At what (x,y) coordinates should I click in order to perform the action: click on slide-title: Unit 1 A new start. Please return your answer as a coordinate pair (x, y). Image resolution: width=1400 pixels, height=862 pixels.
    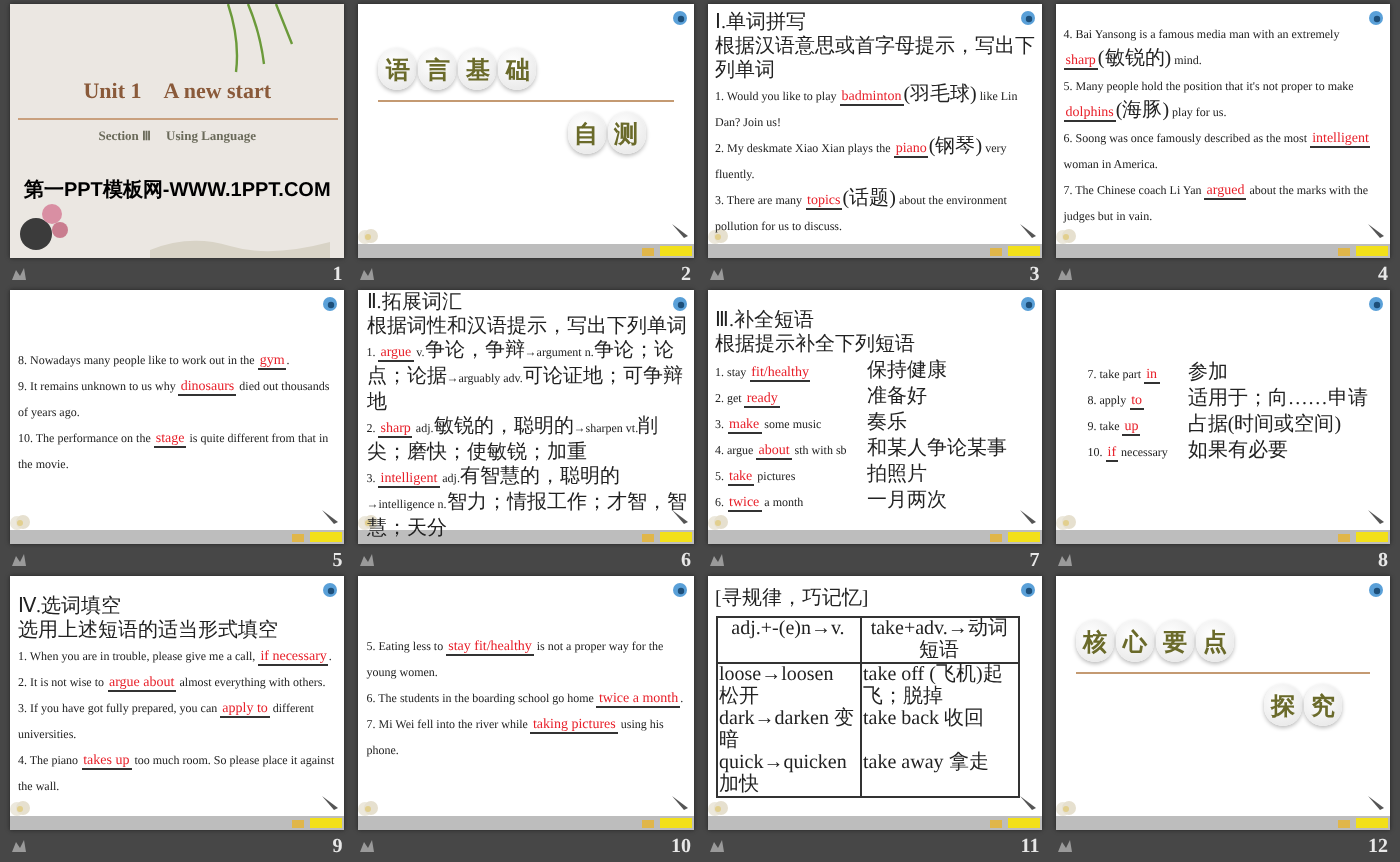
    Looking at the image, I should click on (177, 93).